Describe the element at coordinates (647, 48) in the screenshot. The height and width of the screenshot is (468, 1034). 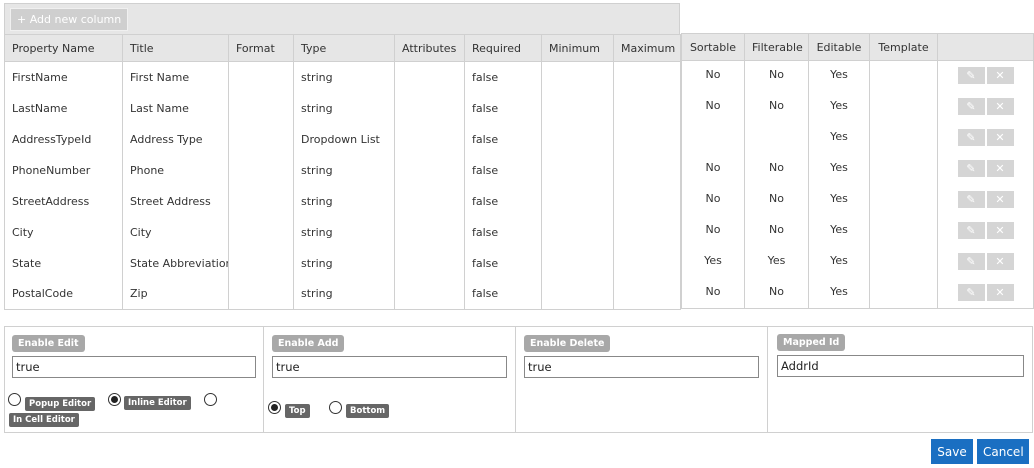
I see `column-header: Maximum` at that location.